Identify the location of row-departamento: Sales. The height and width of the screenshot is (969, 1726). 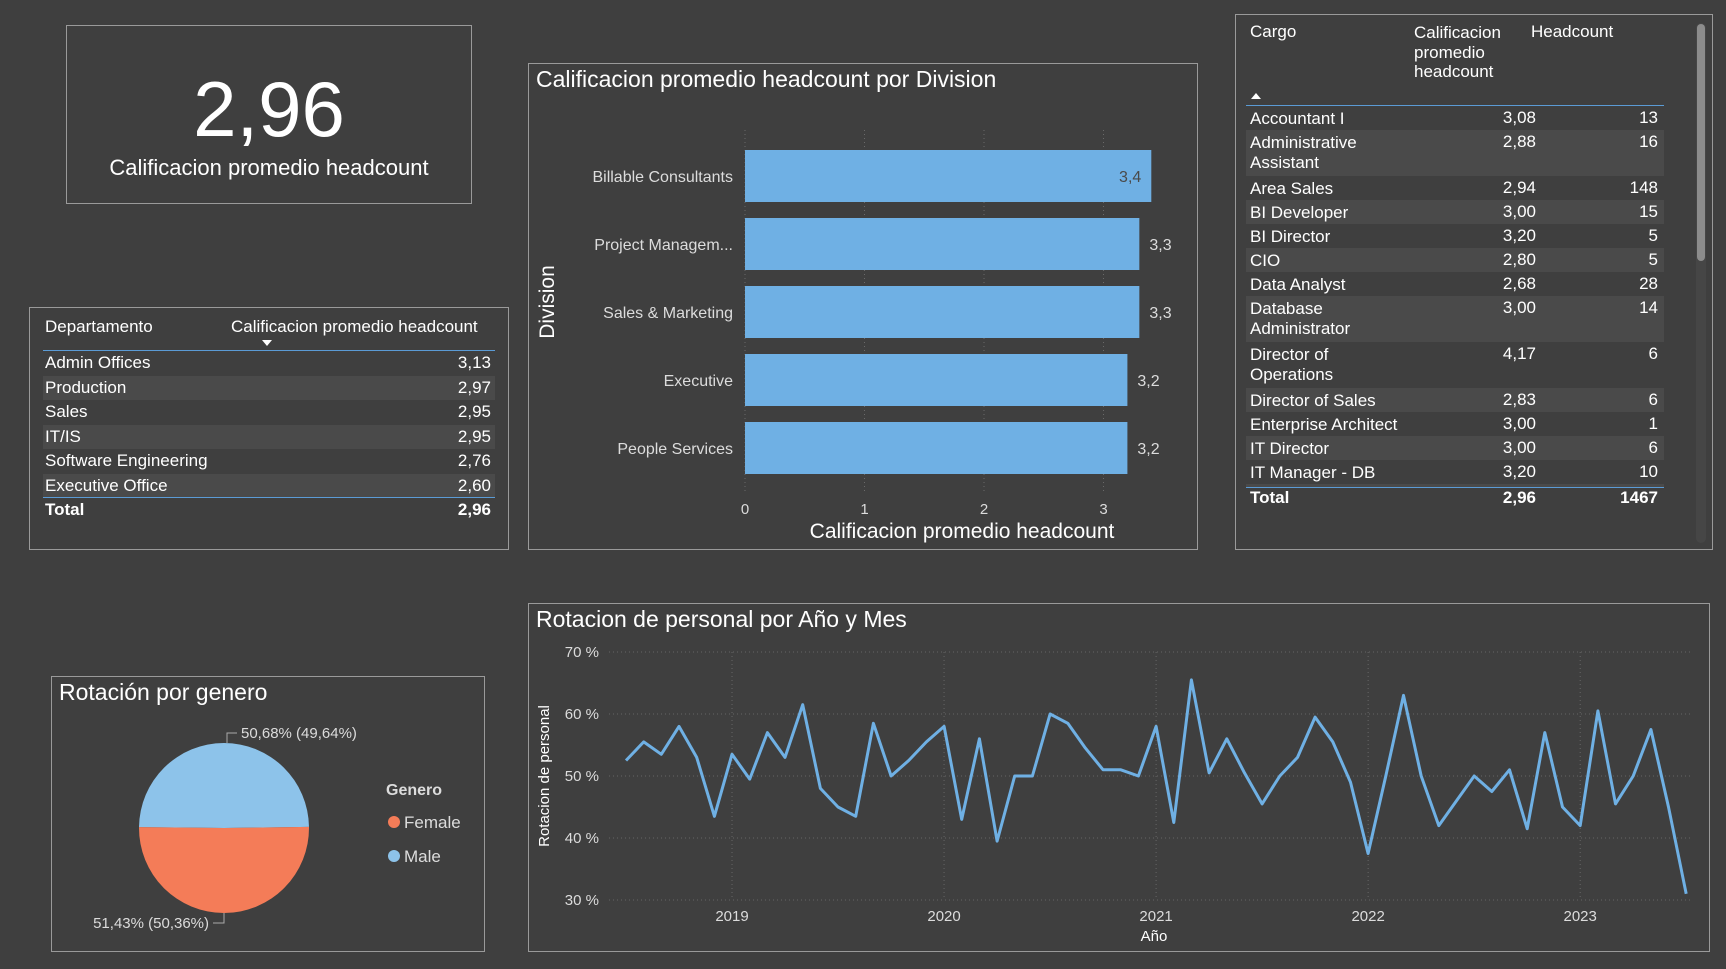
(66, 411).